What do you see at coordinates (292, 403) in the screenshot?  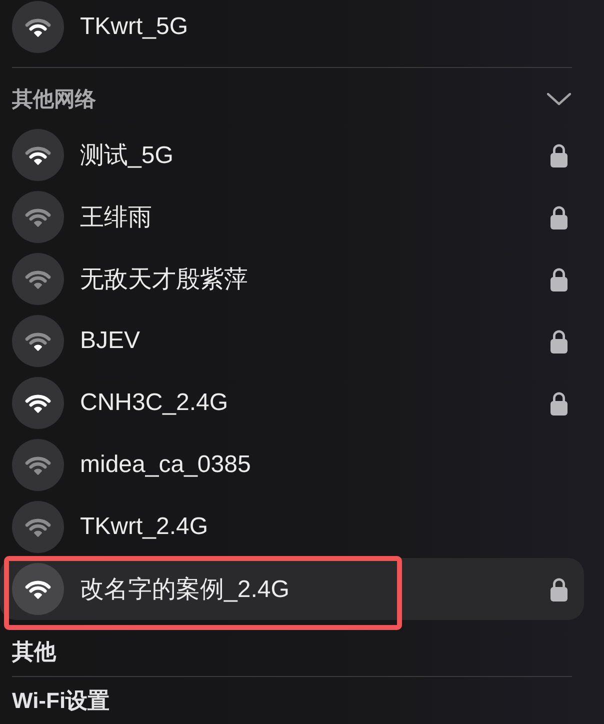 I see `network-item: CNH3C_2.4G` at bounding box center [292, 403].